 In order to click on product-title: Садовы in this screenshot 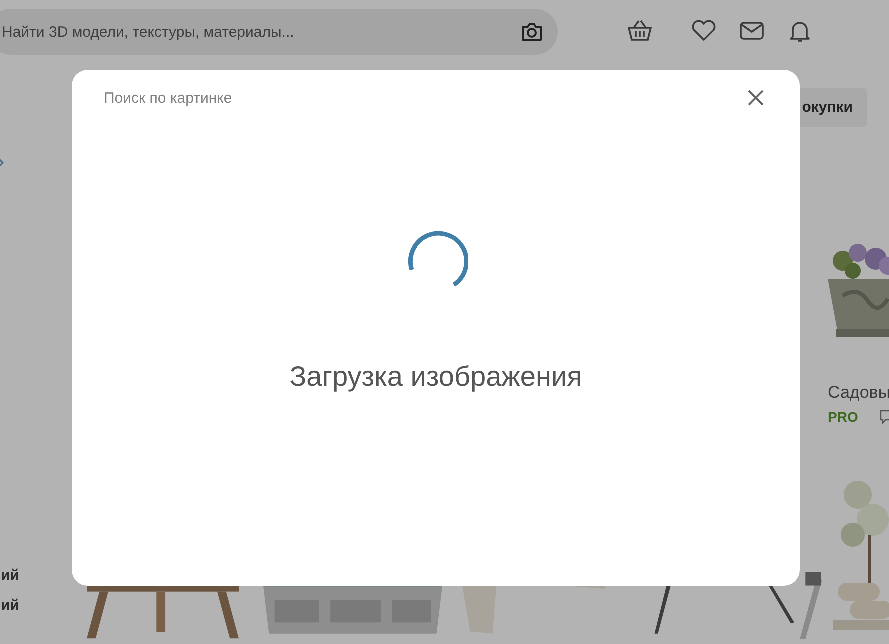, I will do `click(858, 393)`.